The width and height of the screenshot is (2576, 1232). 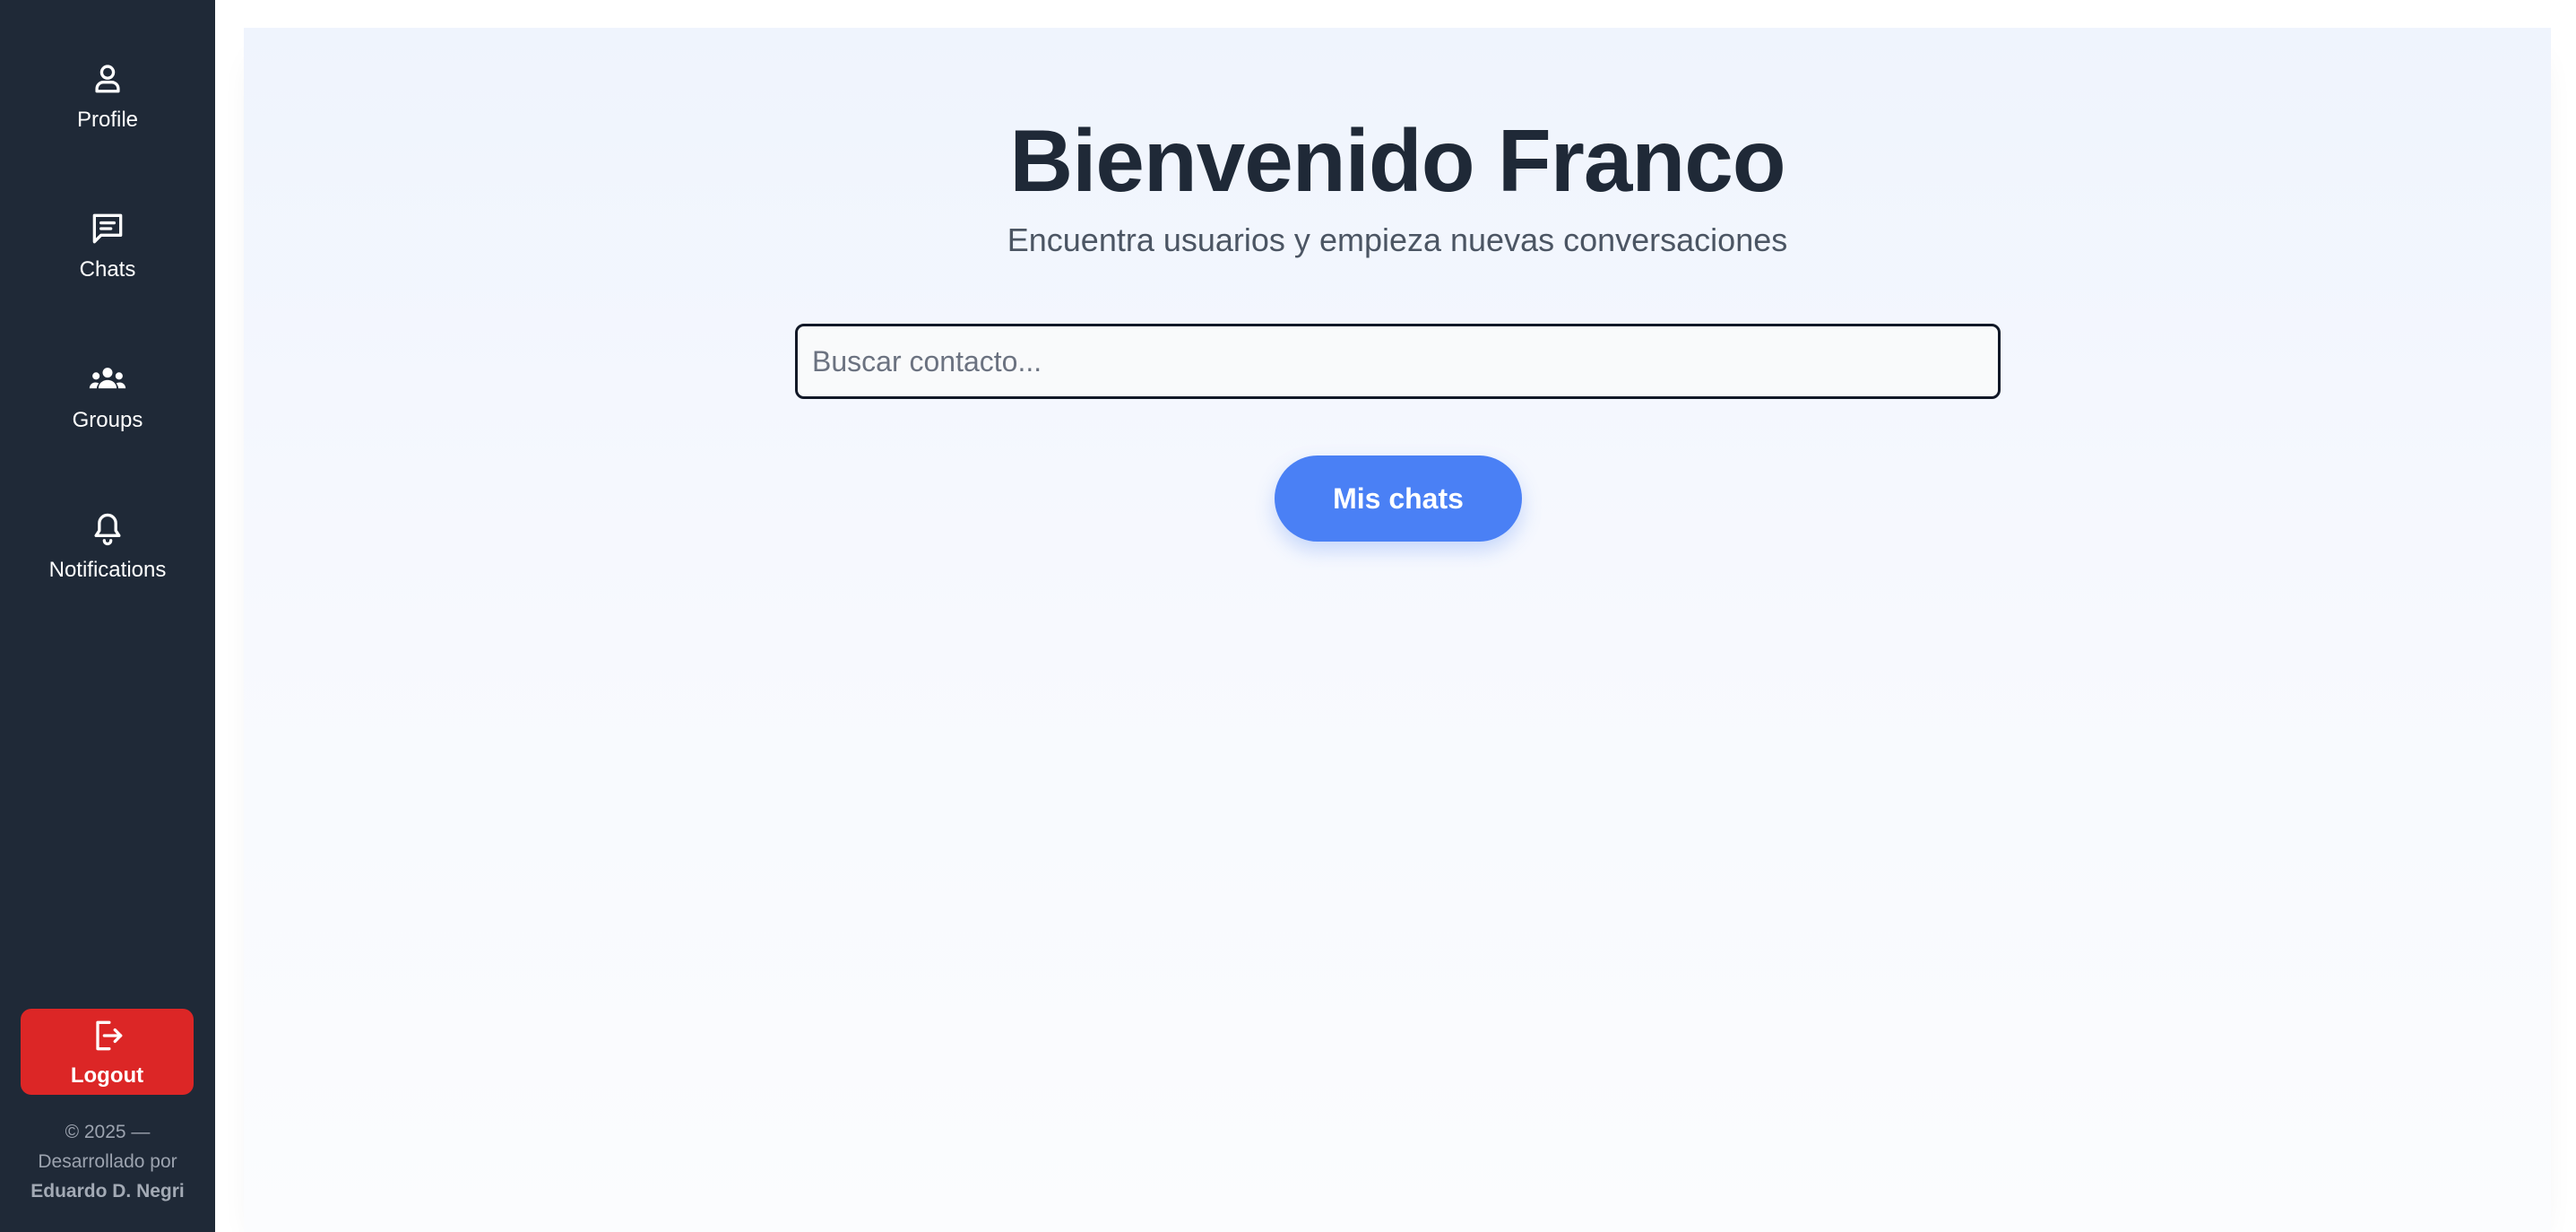 I want to click on sidebar-item-label: Profile, so click(x=107, y=120).